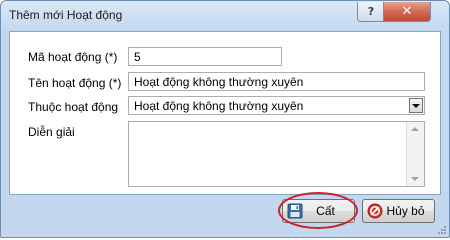 Image resolution: width=450 pixels, height=240 pixels. I want to click on close-button: ✕, so click(407, 12).